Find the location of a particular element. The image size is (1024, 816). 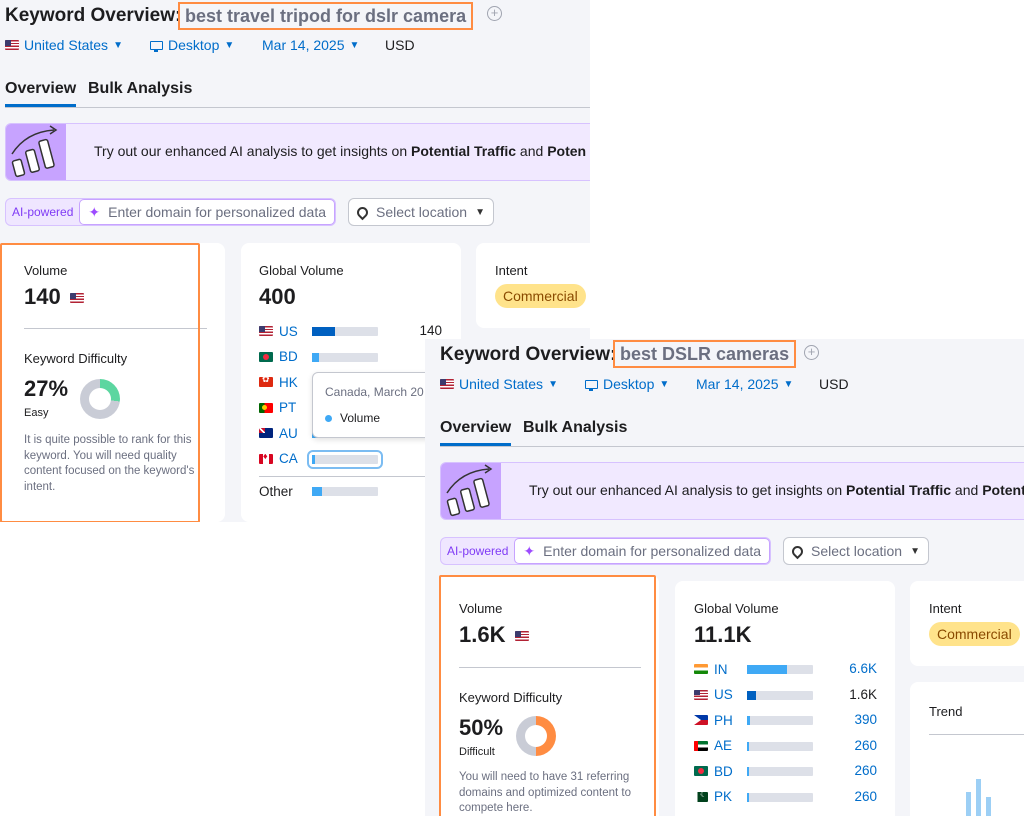

currency-label: USD is located at coordinates (400, 45).